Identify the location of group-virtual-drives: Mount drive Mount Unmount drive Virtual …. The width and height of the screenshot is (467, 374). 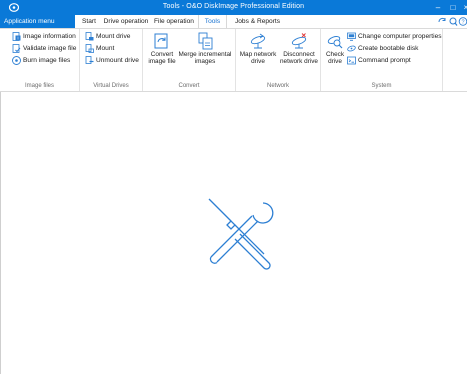
(111, 60).